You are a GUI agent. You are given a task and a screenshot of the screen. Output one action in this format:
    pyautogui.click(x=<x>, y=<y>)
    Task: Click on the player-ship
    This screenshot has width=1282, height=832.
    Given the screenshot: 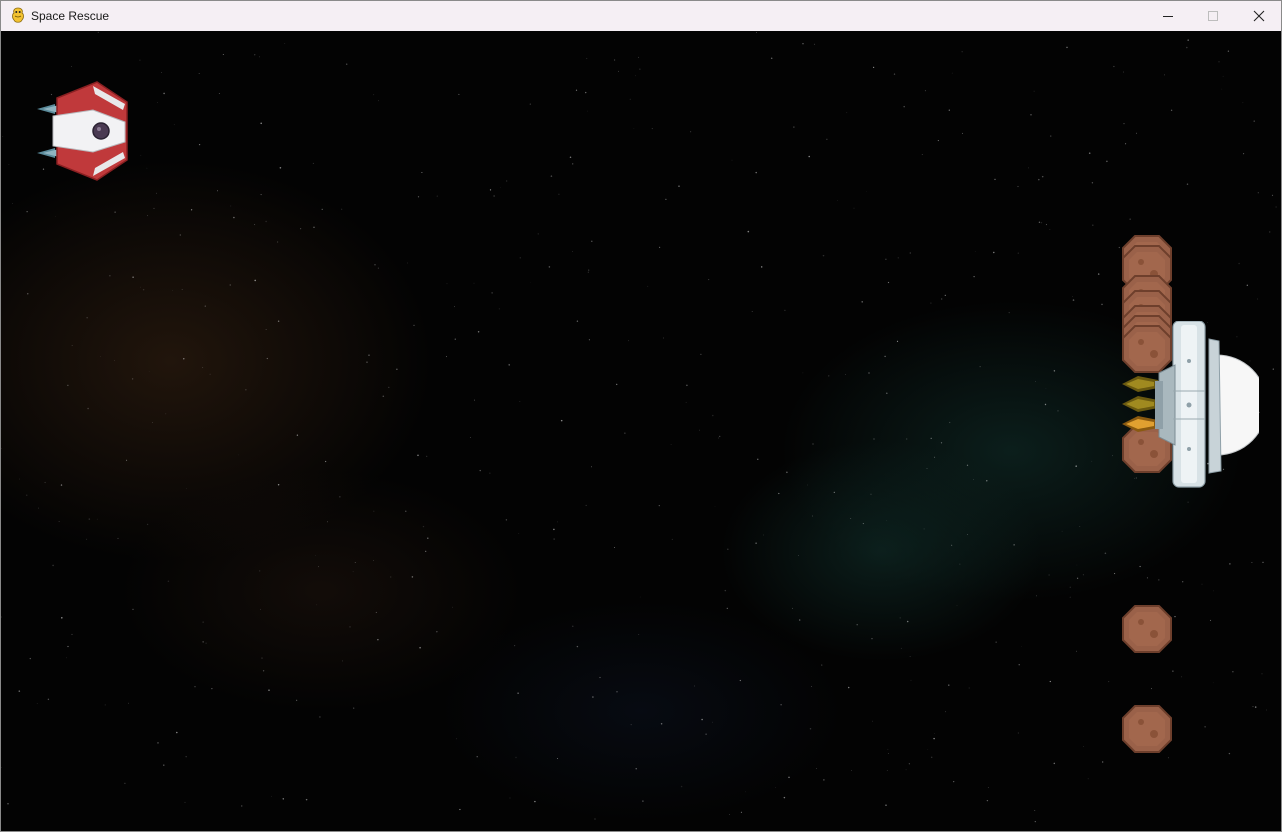 What is the action you would take?
    pyautogui.click(x=82, y=131)
    